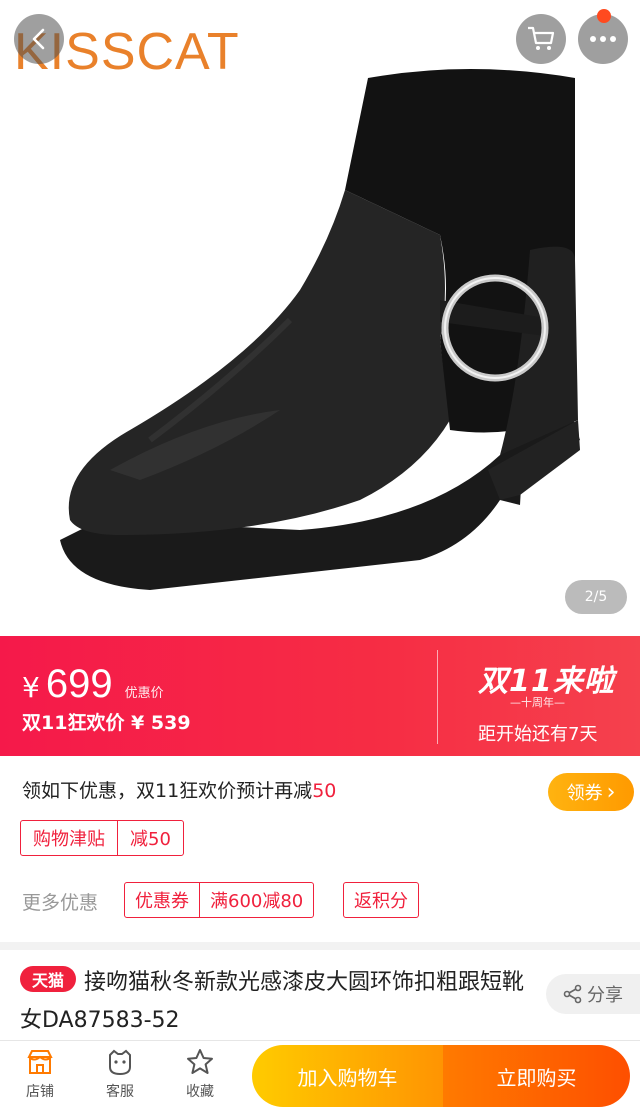  I want to click on claim-coupon-label: 领券, so click(584, 793).